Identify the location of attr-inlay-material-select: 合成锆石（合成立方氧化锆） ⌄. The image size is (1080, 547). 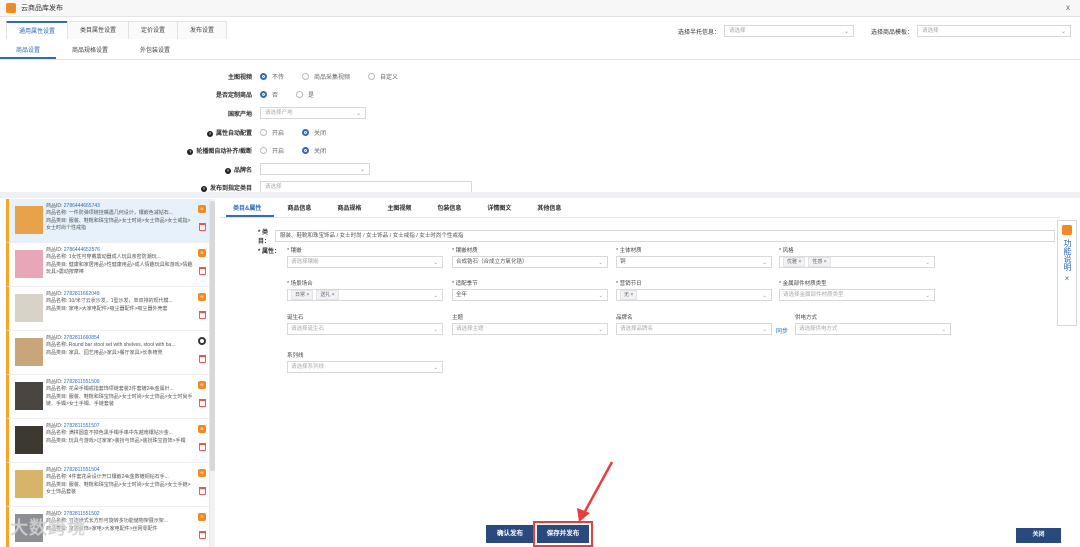
(530, 262).